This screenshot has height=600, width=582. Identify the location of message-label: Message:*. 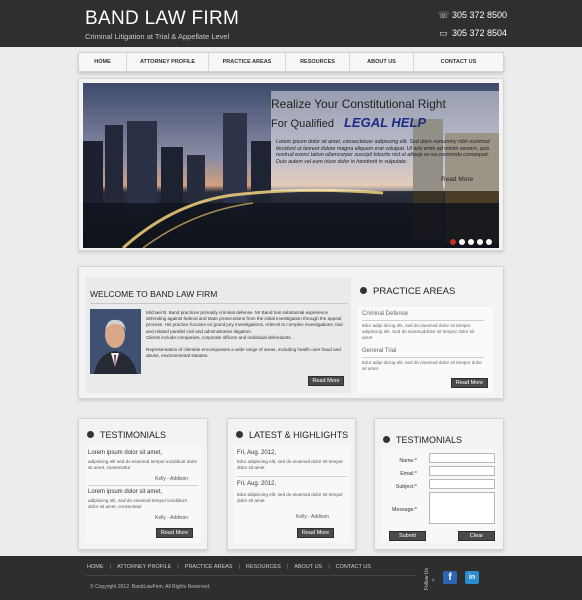
(404, 510).